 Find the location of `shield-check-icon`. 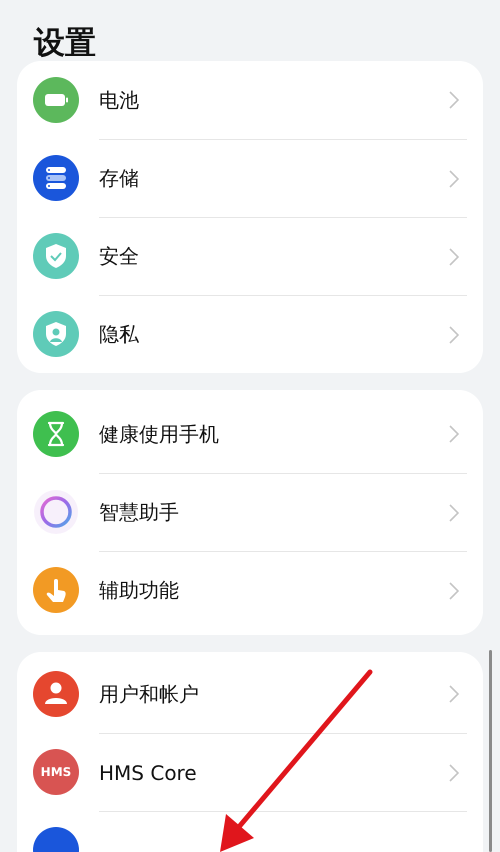

shield-check-icon is located at coordinates (56, 256).